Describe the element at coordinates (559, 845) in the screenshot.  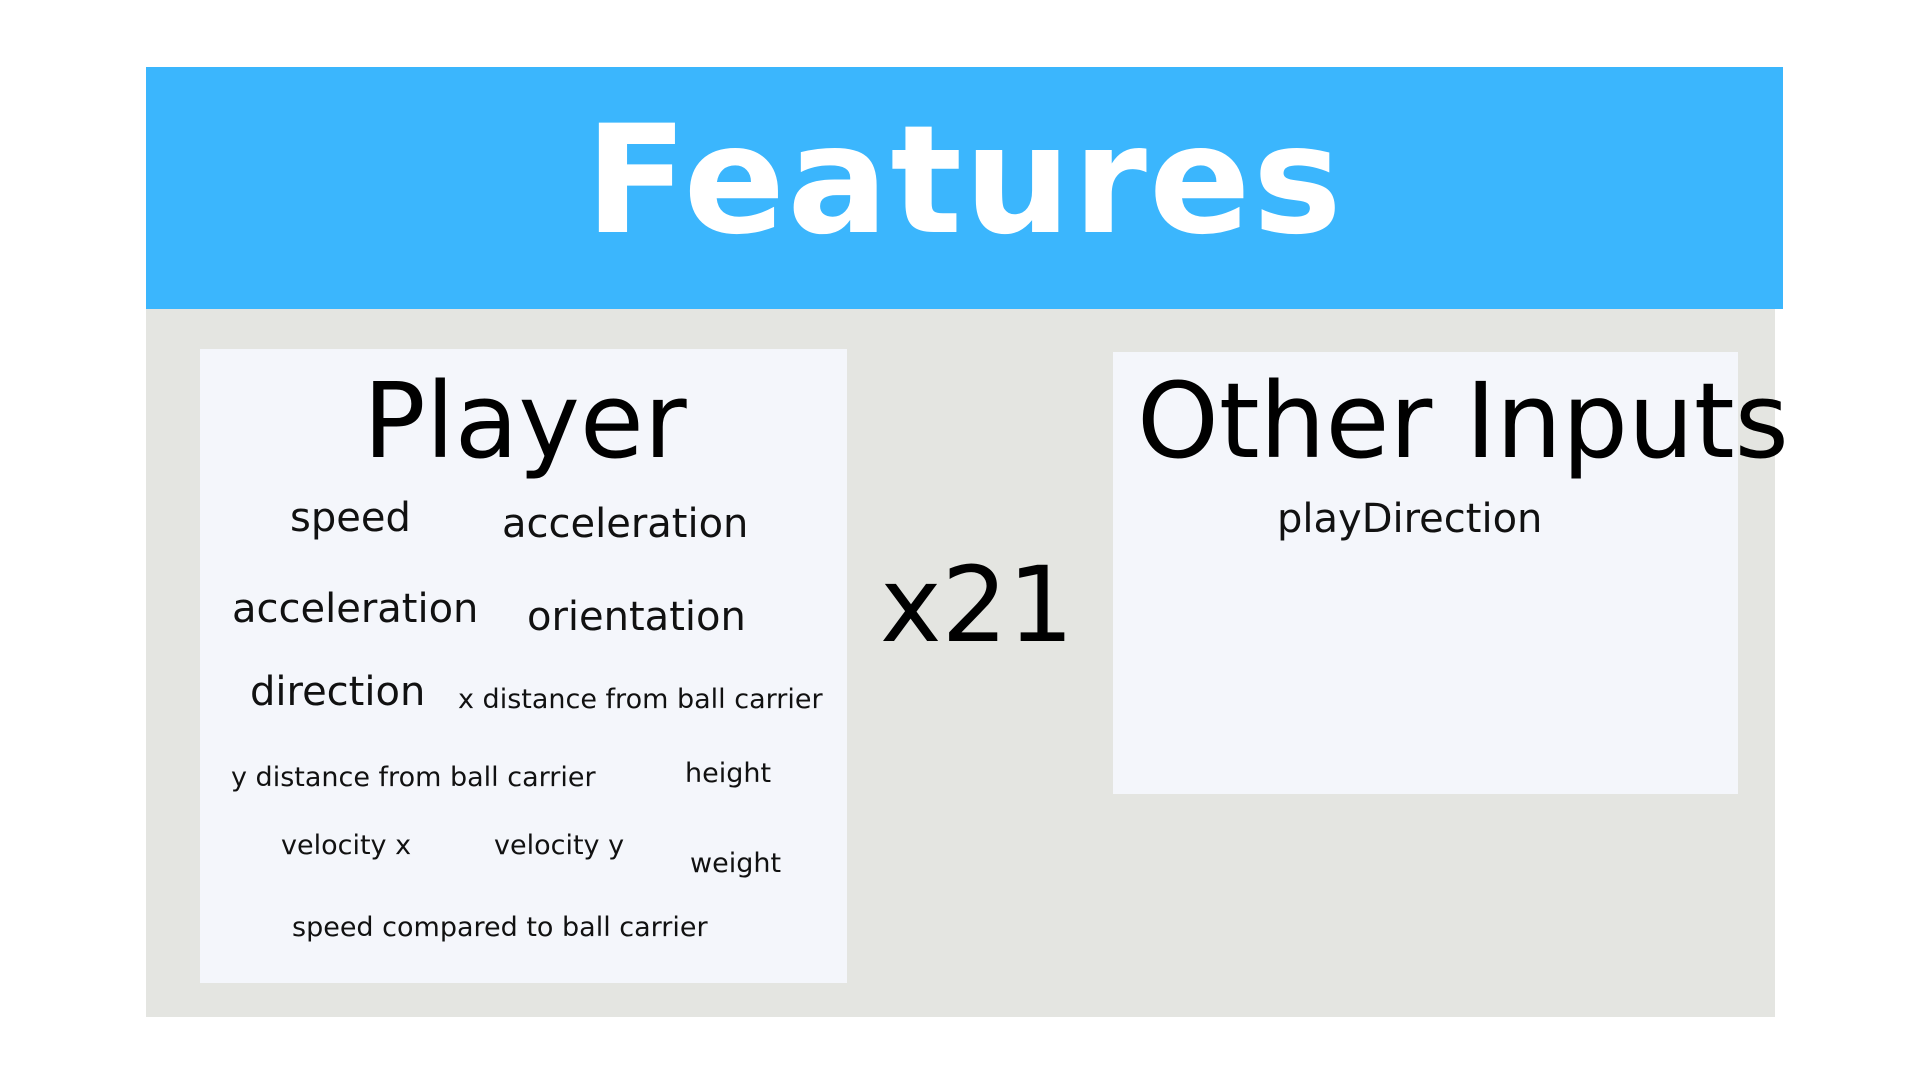
I see `feature-item: velocity y` at that location.